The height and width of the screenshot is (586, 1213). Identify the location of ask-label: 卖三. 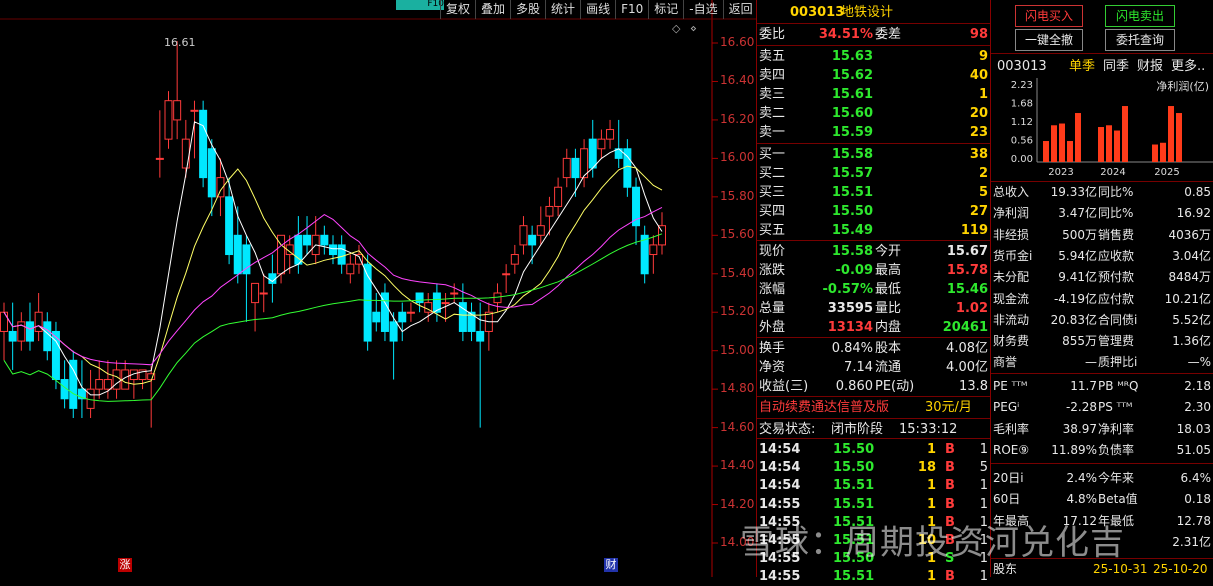
(772, 94).